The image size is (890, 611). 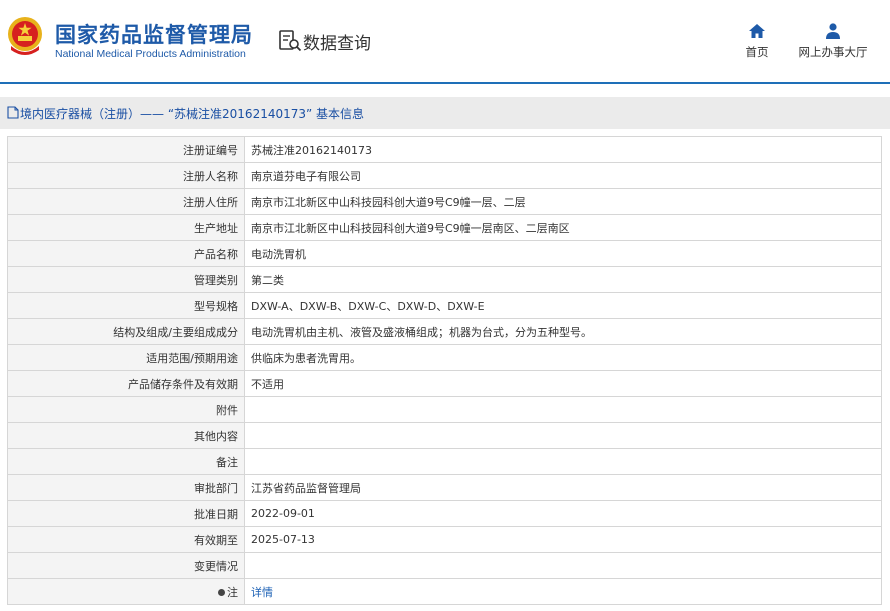 I want to click on row-label: 备注, so click(x=126, y=461).